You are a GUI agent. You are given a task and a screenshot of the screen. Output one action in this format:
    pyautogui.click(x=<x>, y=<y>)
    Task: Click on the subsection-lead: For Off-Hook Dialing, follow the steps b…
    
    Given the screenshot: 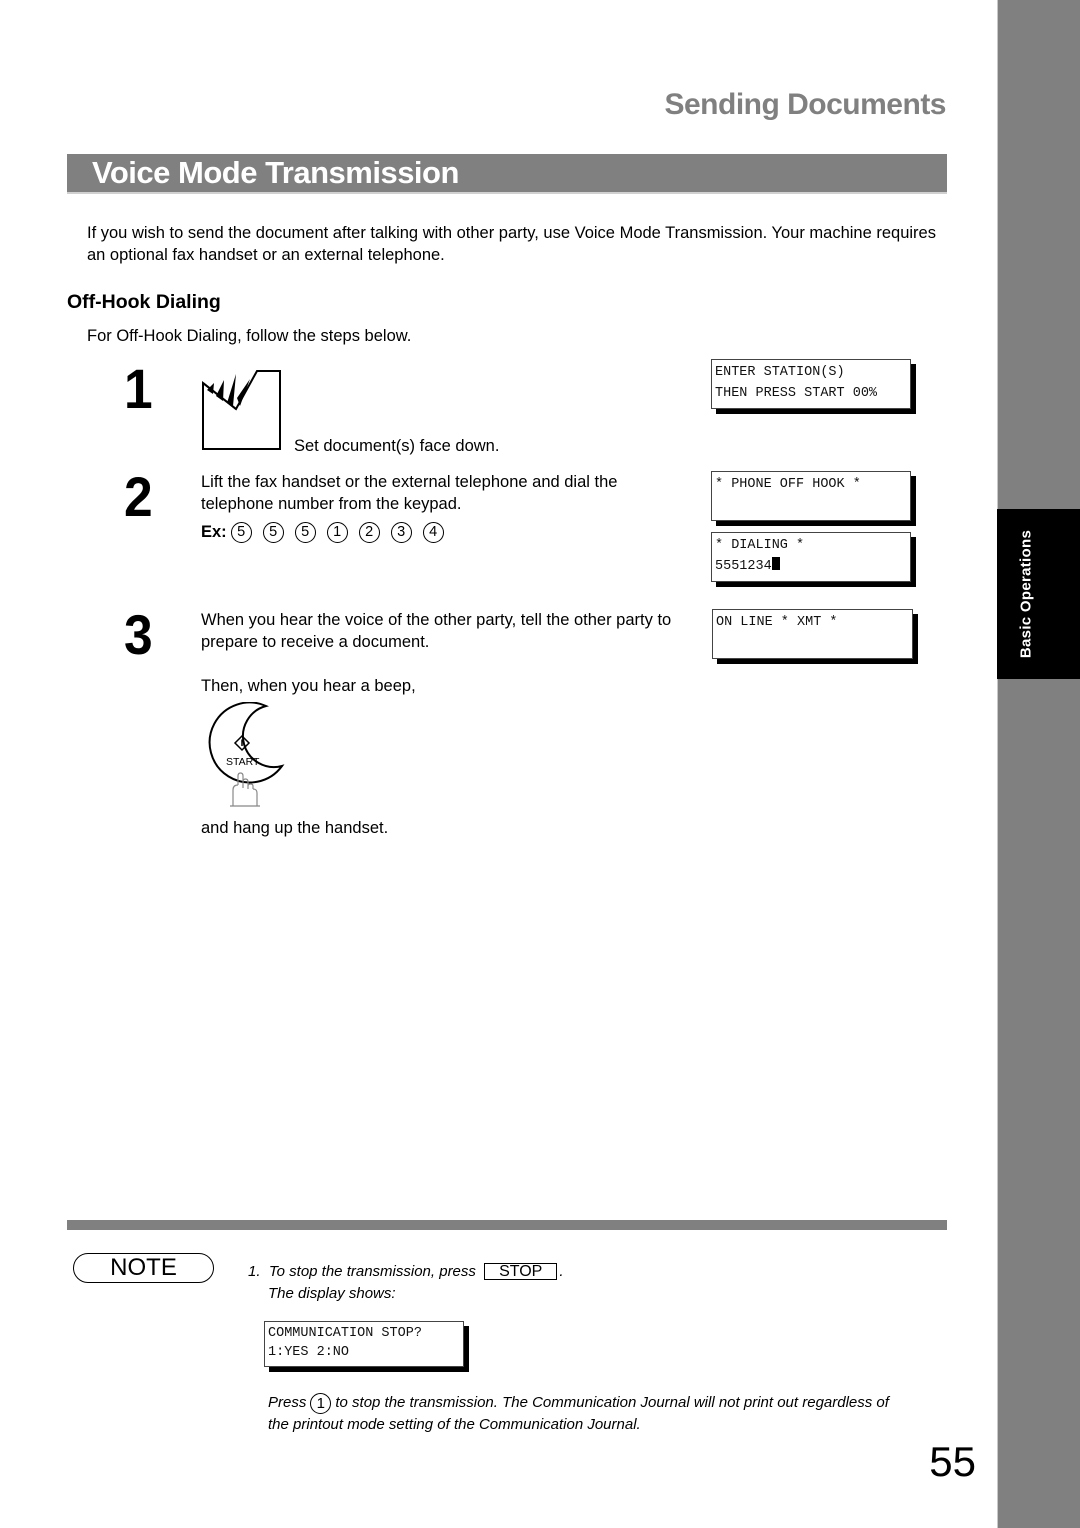 What is the action you would take?
    pyautogui.click(x=249, y=336)
    